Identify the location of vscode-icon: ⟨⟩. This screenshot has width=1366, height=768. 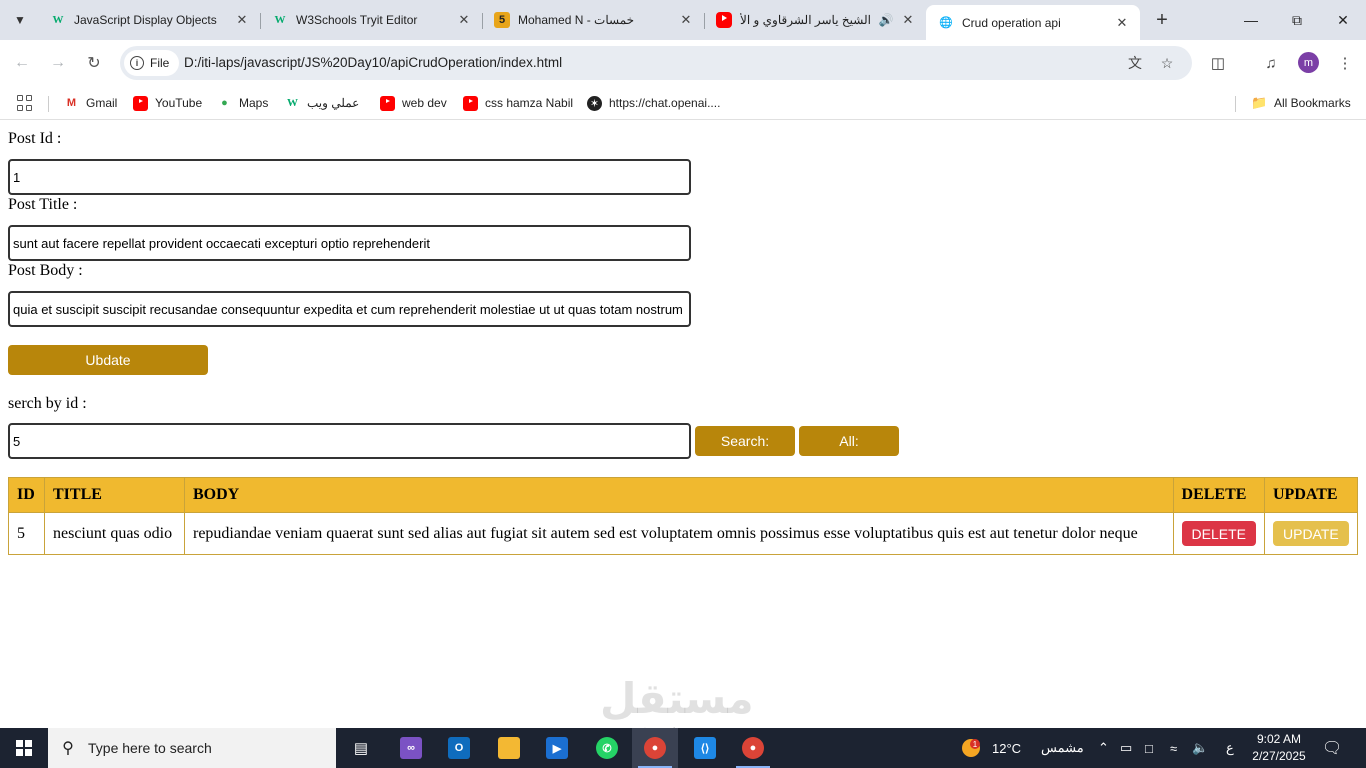
(705, 748).